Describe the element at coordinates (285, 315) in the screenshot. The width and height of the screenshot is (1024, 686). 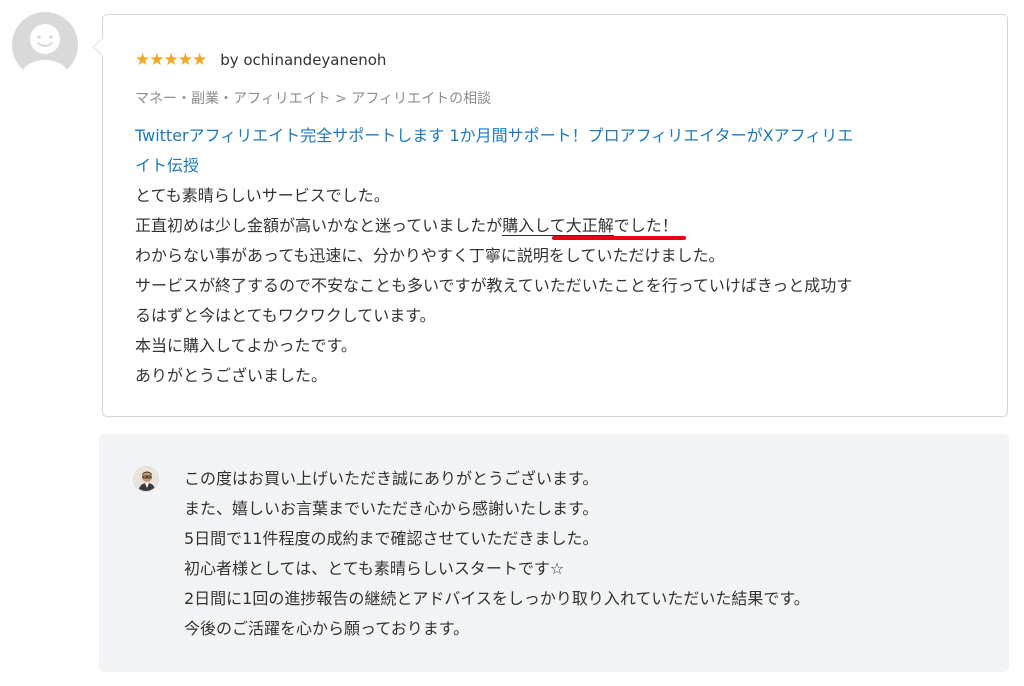
I see `review-text-line: るはずと今はとてもワクワクしています。` at that location.